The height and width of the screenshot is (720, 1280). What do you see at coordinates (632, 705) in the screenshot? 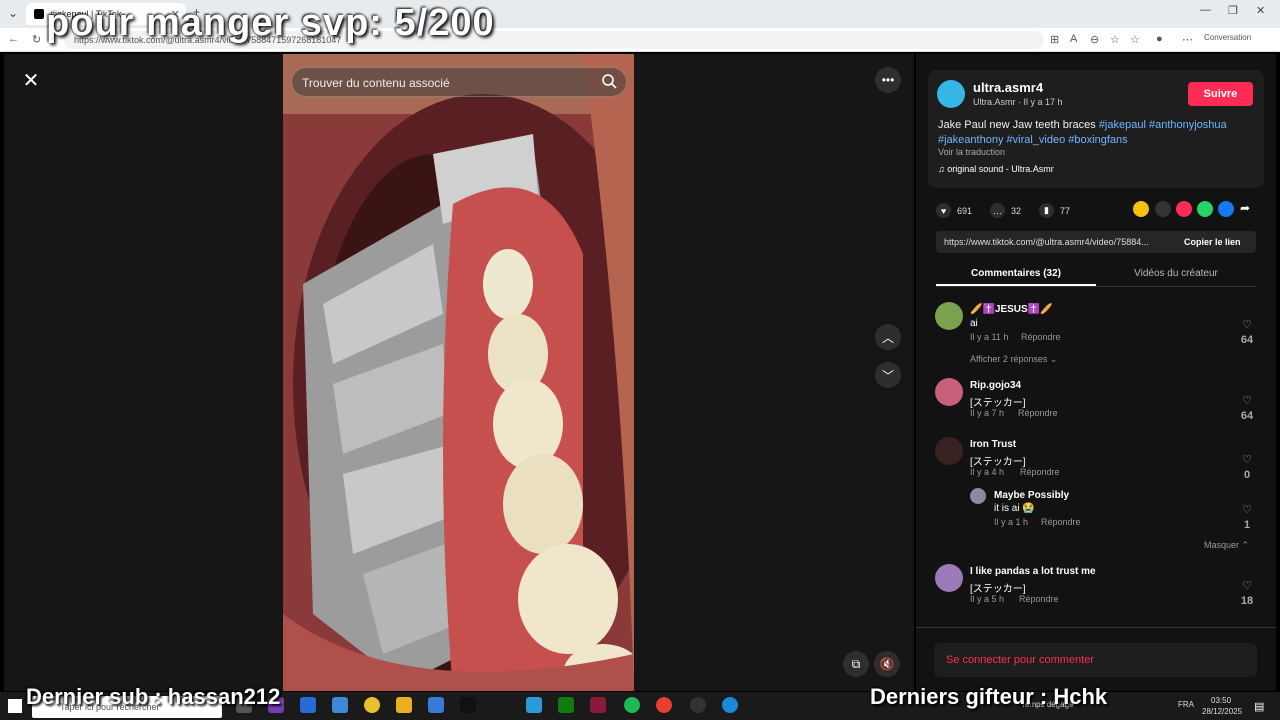
I see `spotify-icon` at bounding box center [632, 705].